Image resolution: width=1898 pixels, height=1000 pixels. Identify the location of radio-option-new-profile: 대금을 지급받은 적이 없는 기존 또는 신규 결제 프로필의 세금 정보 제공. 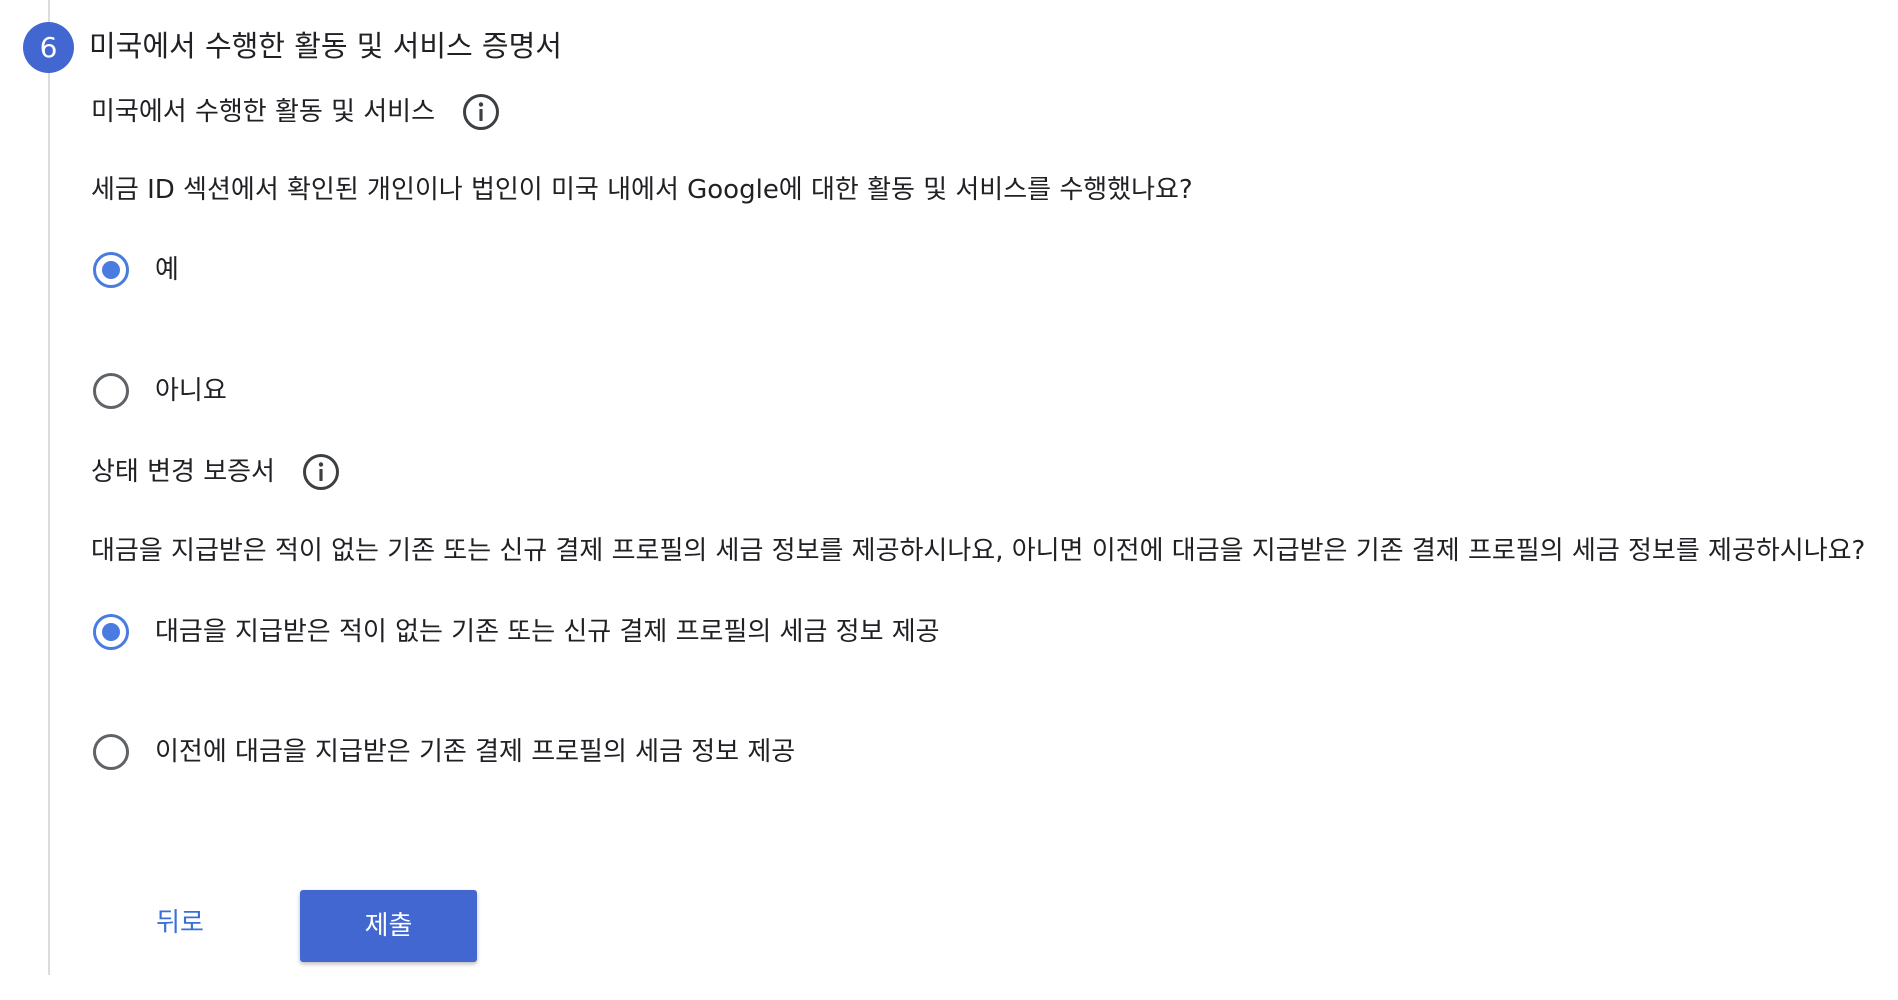
(516, 632).